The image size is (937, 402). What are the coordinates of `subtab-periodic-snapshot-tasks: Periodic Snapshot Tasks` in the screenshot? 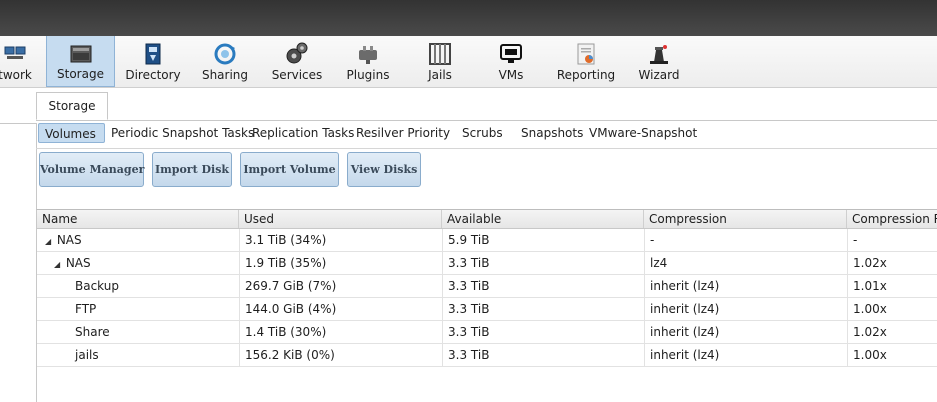 It's located at (182, 133).